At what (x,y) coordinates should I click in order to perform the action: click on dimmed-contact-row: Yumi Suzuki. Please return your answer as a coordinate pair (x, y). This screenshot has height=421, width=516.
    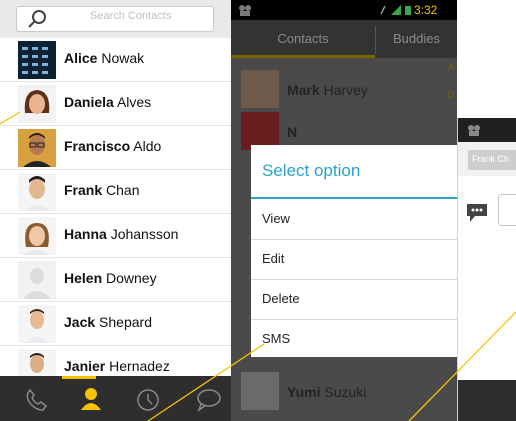
    Looking at the image, I should click on (344, 391).